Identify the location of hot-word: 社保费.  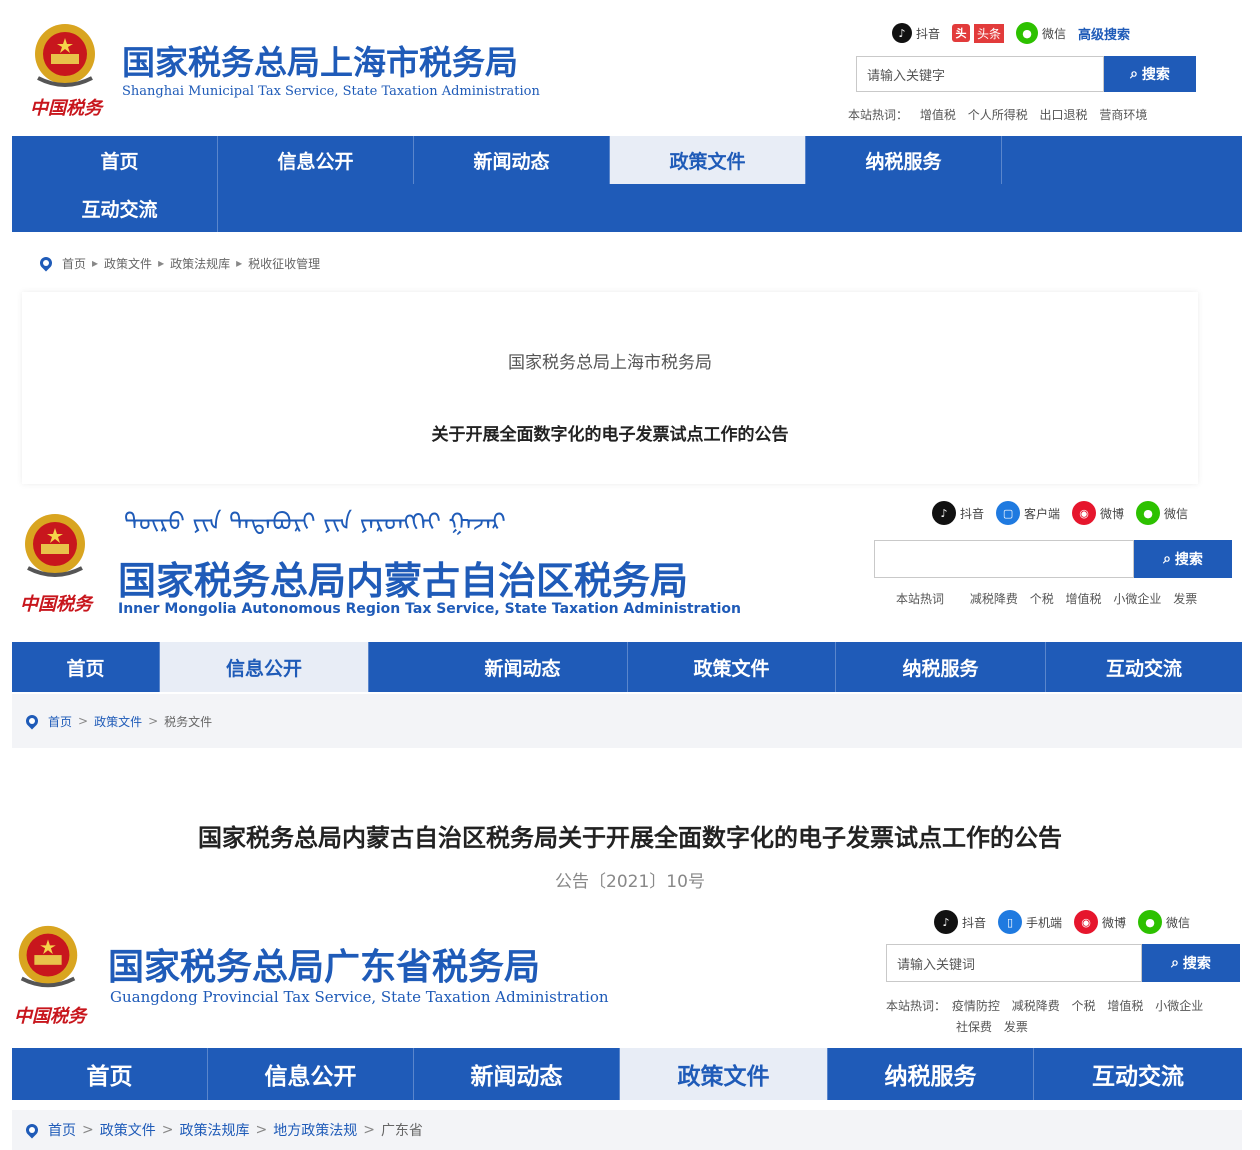
(974, 1027).